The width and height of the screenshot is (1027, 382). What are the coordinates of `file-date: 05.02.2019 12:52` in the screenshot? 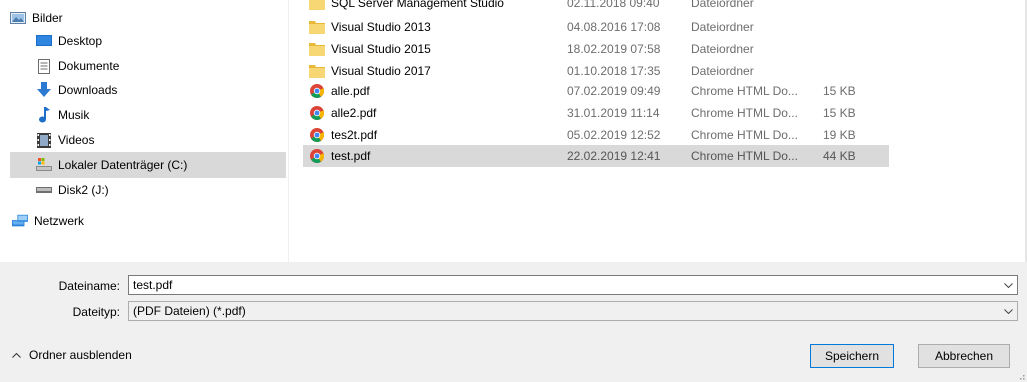 It's located at (614, 135).